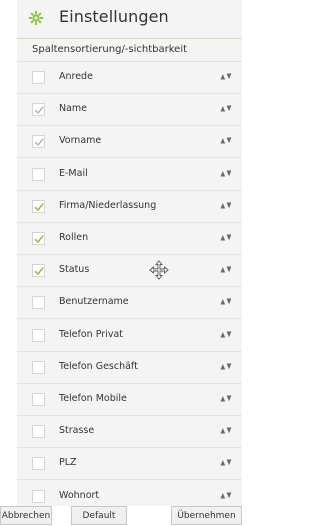  I want to click on column-label: Telefon Privat, so click(91, 334).